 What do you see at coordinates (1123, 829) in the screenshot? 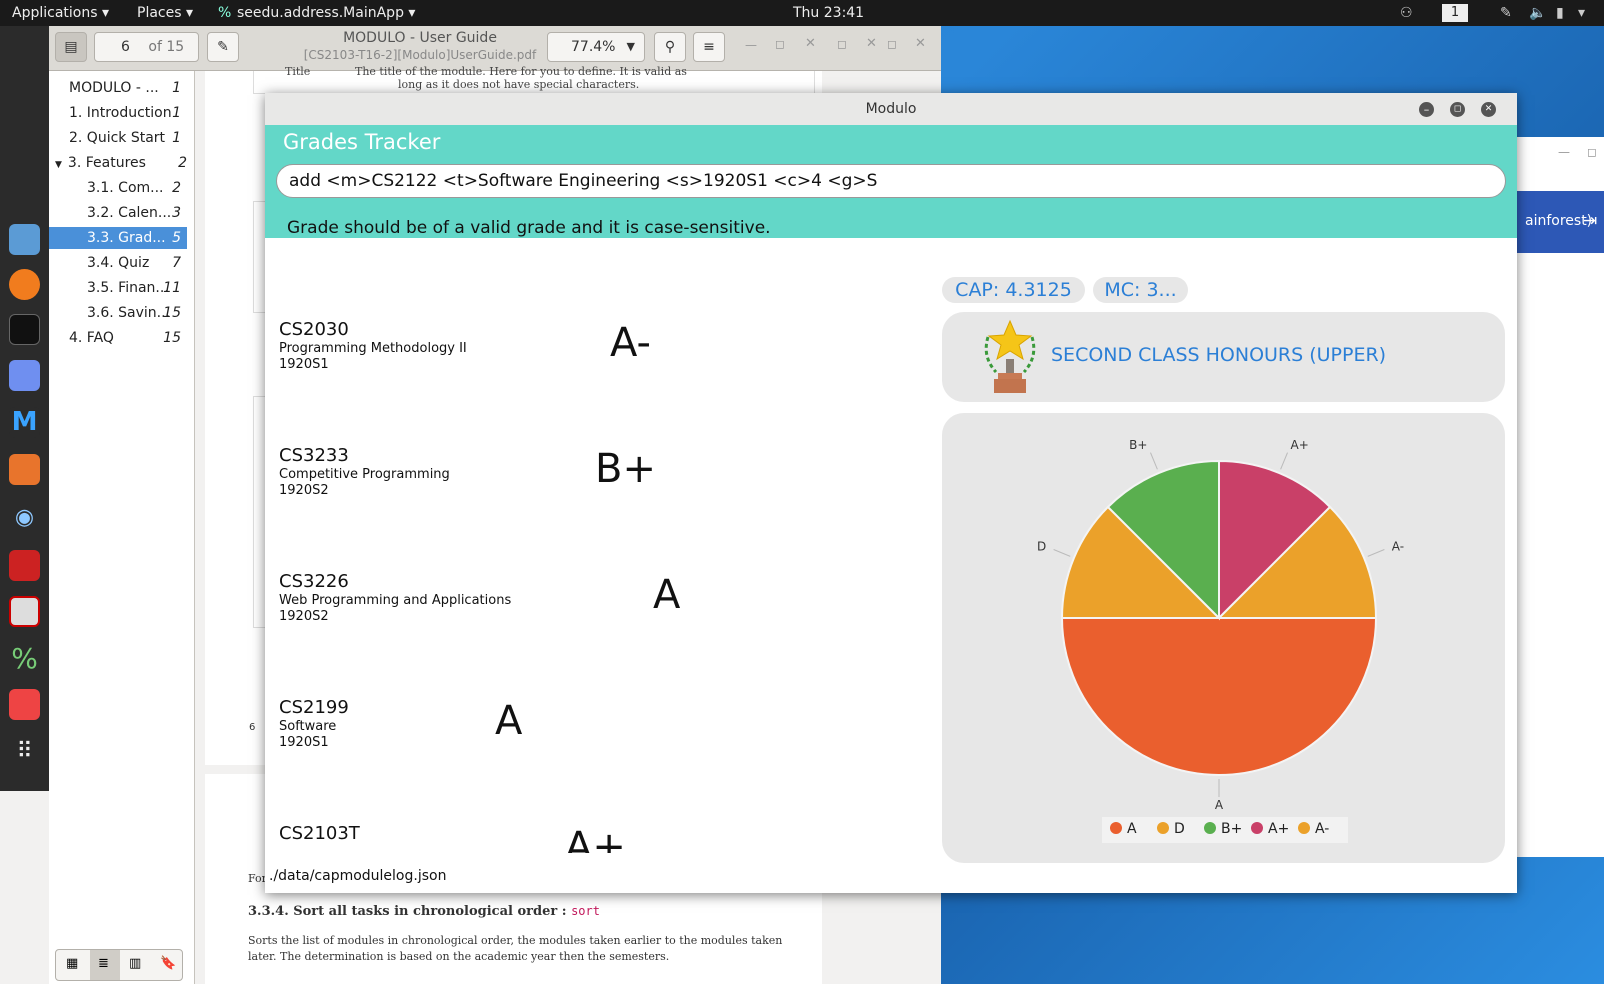
I see `legend-item: A` at bounding box center [1123, 829].